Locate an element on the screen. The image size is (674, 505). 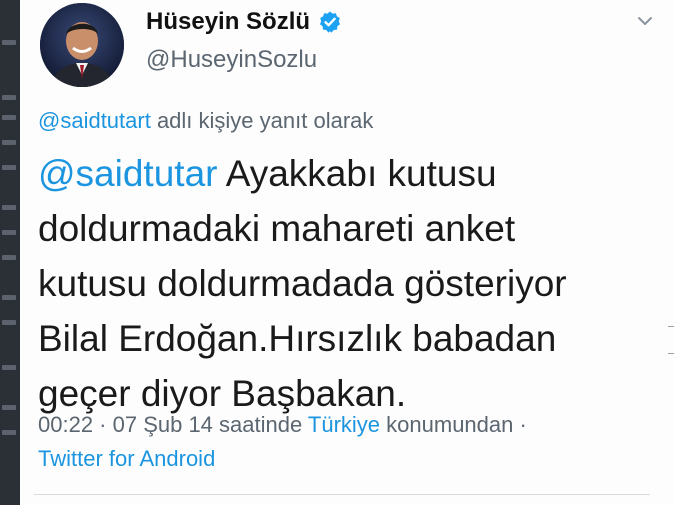
verified-badge-icon is located at coordinates (330, 22).